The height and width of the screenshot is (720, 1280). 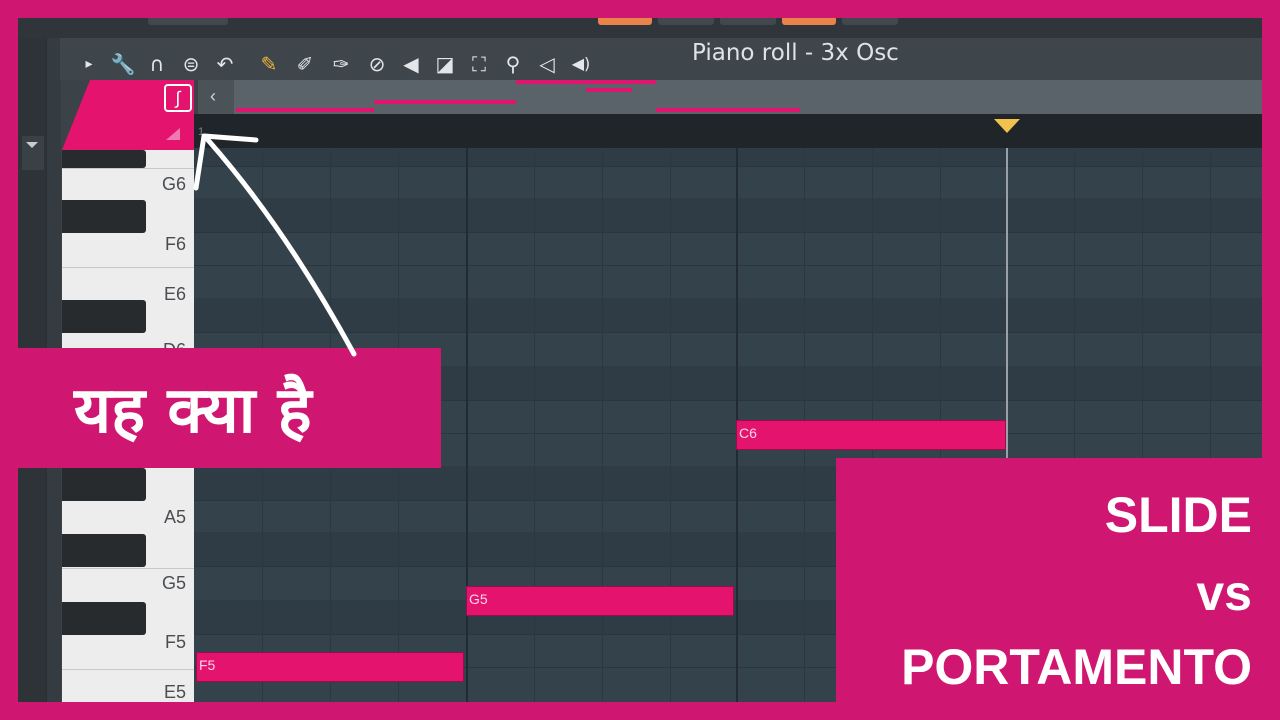 What do you see at coordinates (1076, 667) in the screenshot?
I see `title-line-3: PORTAMENTO` at bounding box center [1076, 667].